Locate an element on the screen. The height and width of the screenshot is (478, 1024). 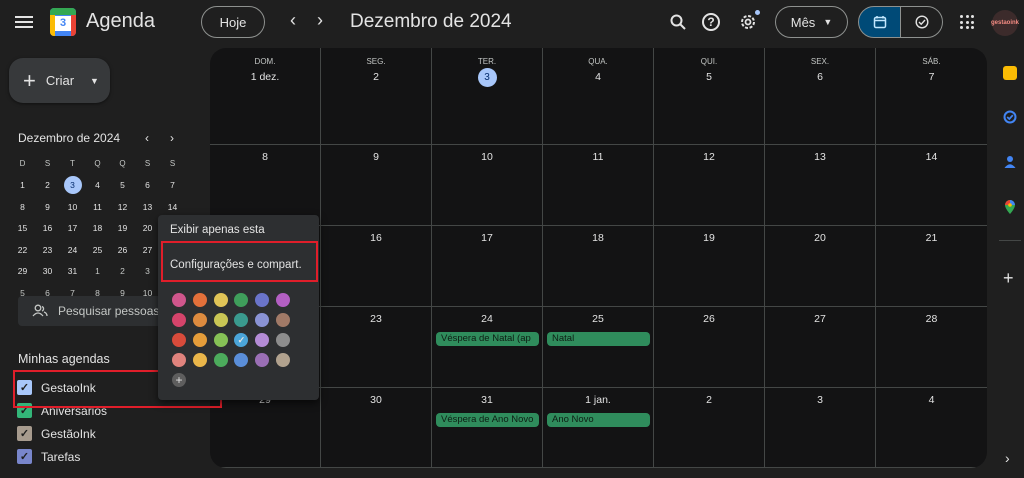
day-cell: 18 is located at coordinates (598, 266).